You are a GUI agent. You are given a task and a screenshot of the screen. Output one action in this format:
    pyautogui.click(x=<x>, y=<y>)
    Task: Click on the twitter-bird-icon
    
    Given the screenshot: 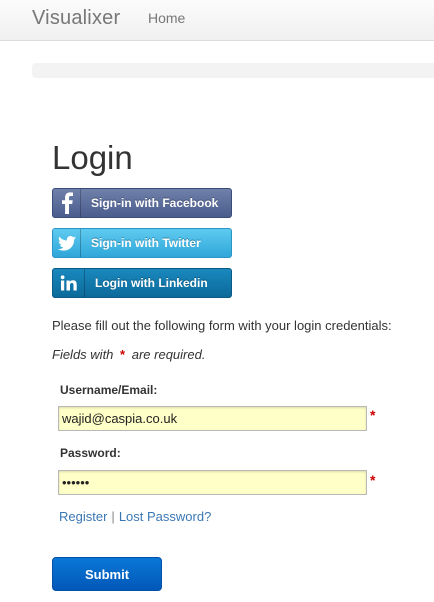 What is the action you would take?
    pyautogui.click(x=67, y=243)
    